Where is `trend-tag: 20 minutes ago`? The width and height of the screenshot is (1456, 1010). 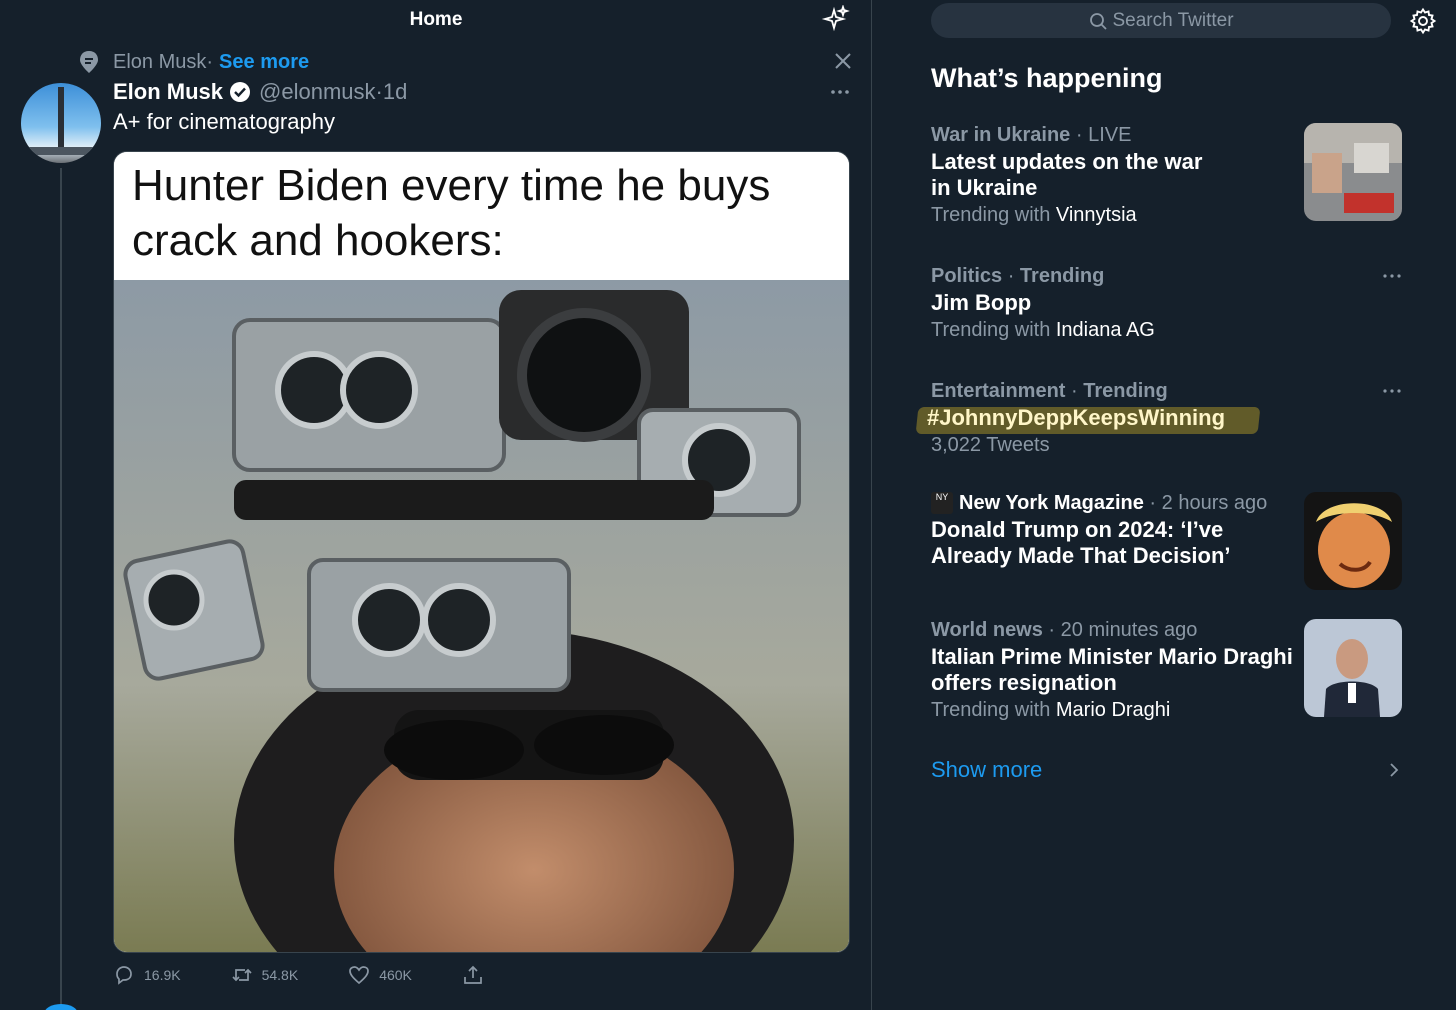
trend-tag: 20 minutes ago is located at coordinates (1129, 630).